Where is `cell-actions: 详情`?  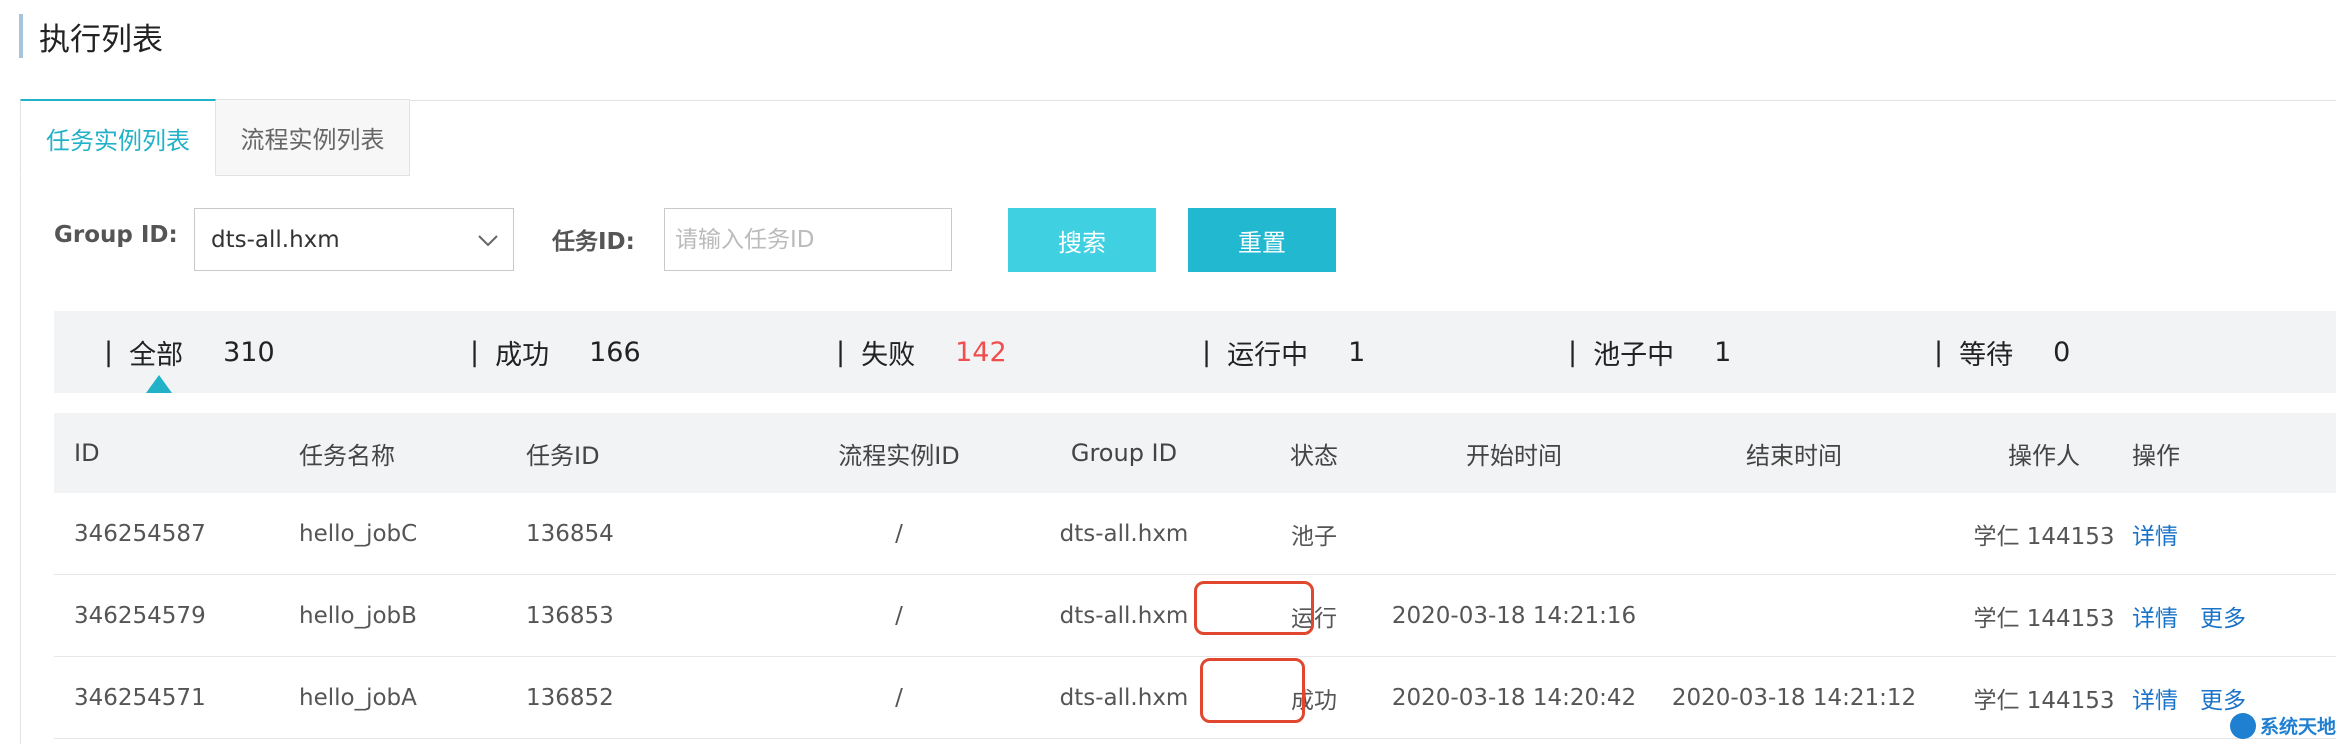 cell-actions: 详情 is located at coordinates (2155, 533).